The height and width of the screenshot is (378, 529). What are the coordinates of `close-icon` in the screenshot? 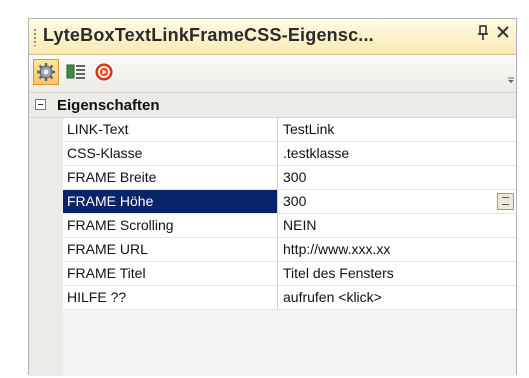 It's located at (503, 34).